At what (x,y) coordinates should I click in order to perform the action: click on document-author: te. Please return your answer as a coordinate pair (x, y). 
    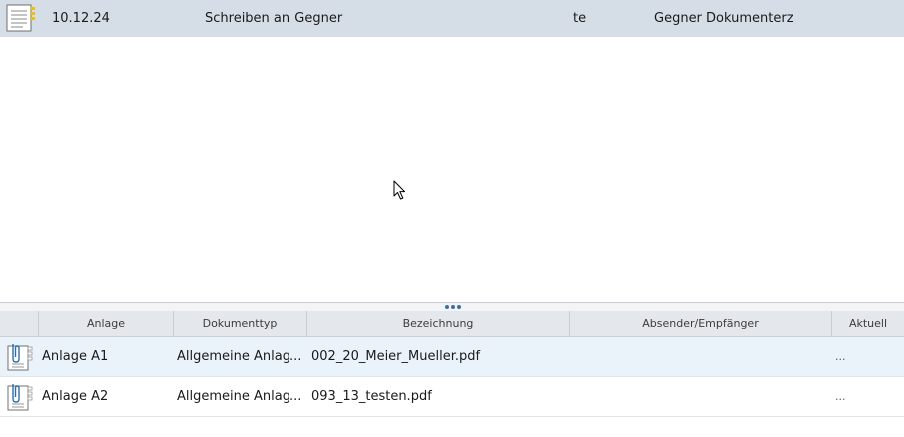
    Looking at the image, I should click on (580, 18).